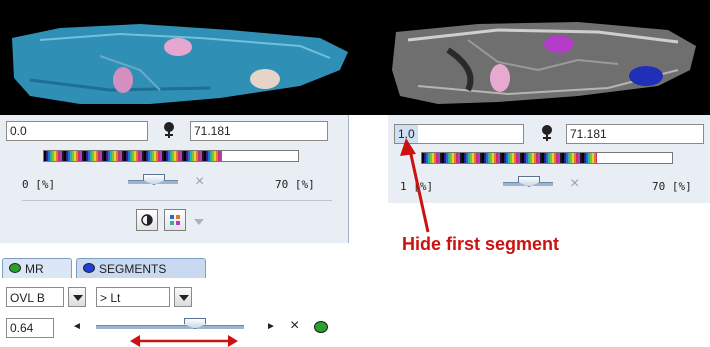  What do you see at coordinates (574, 184) in the screenshot?
I see `right-range-close-icon: ×` at bounding box center [574, 184].